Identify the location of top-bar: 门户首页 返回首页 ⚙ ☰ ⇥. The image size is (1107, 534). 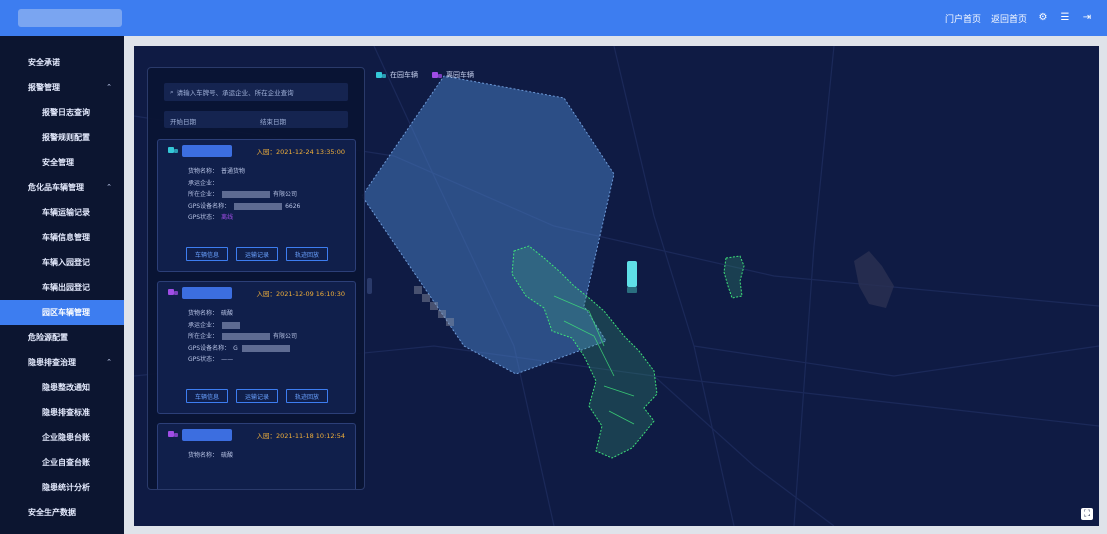
(553, 18).